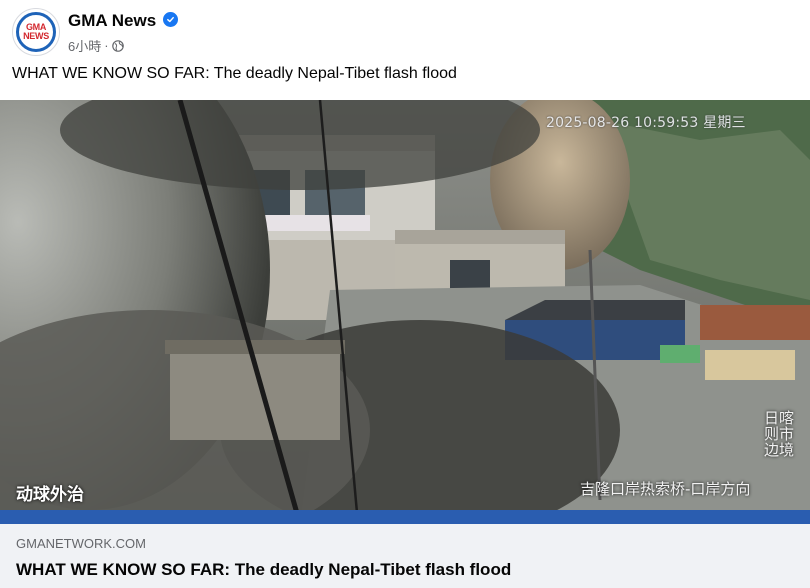  I want to click on post-header: GMA NEWS GMA News 6小時 ·, so click(405, 30).